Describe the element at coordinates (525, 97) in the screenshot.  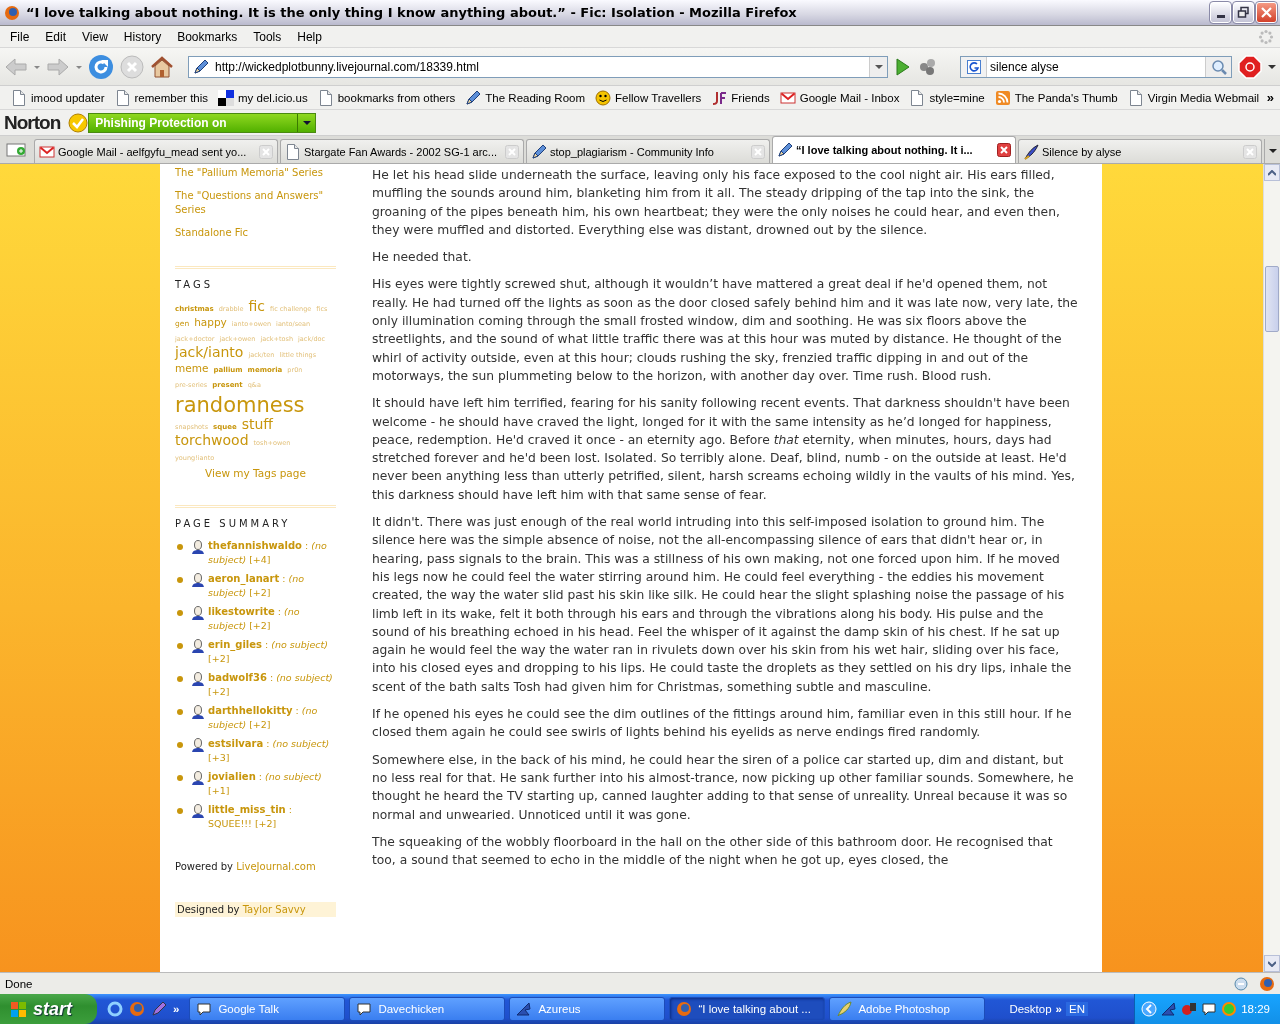
I see `bookmark-item: The Reading Room` at that location.